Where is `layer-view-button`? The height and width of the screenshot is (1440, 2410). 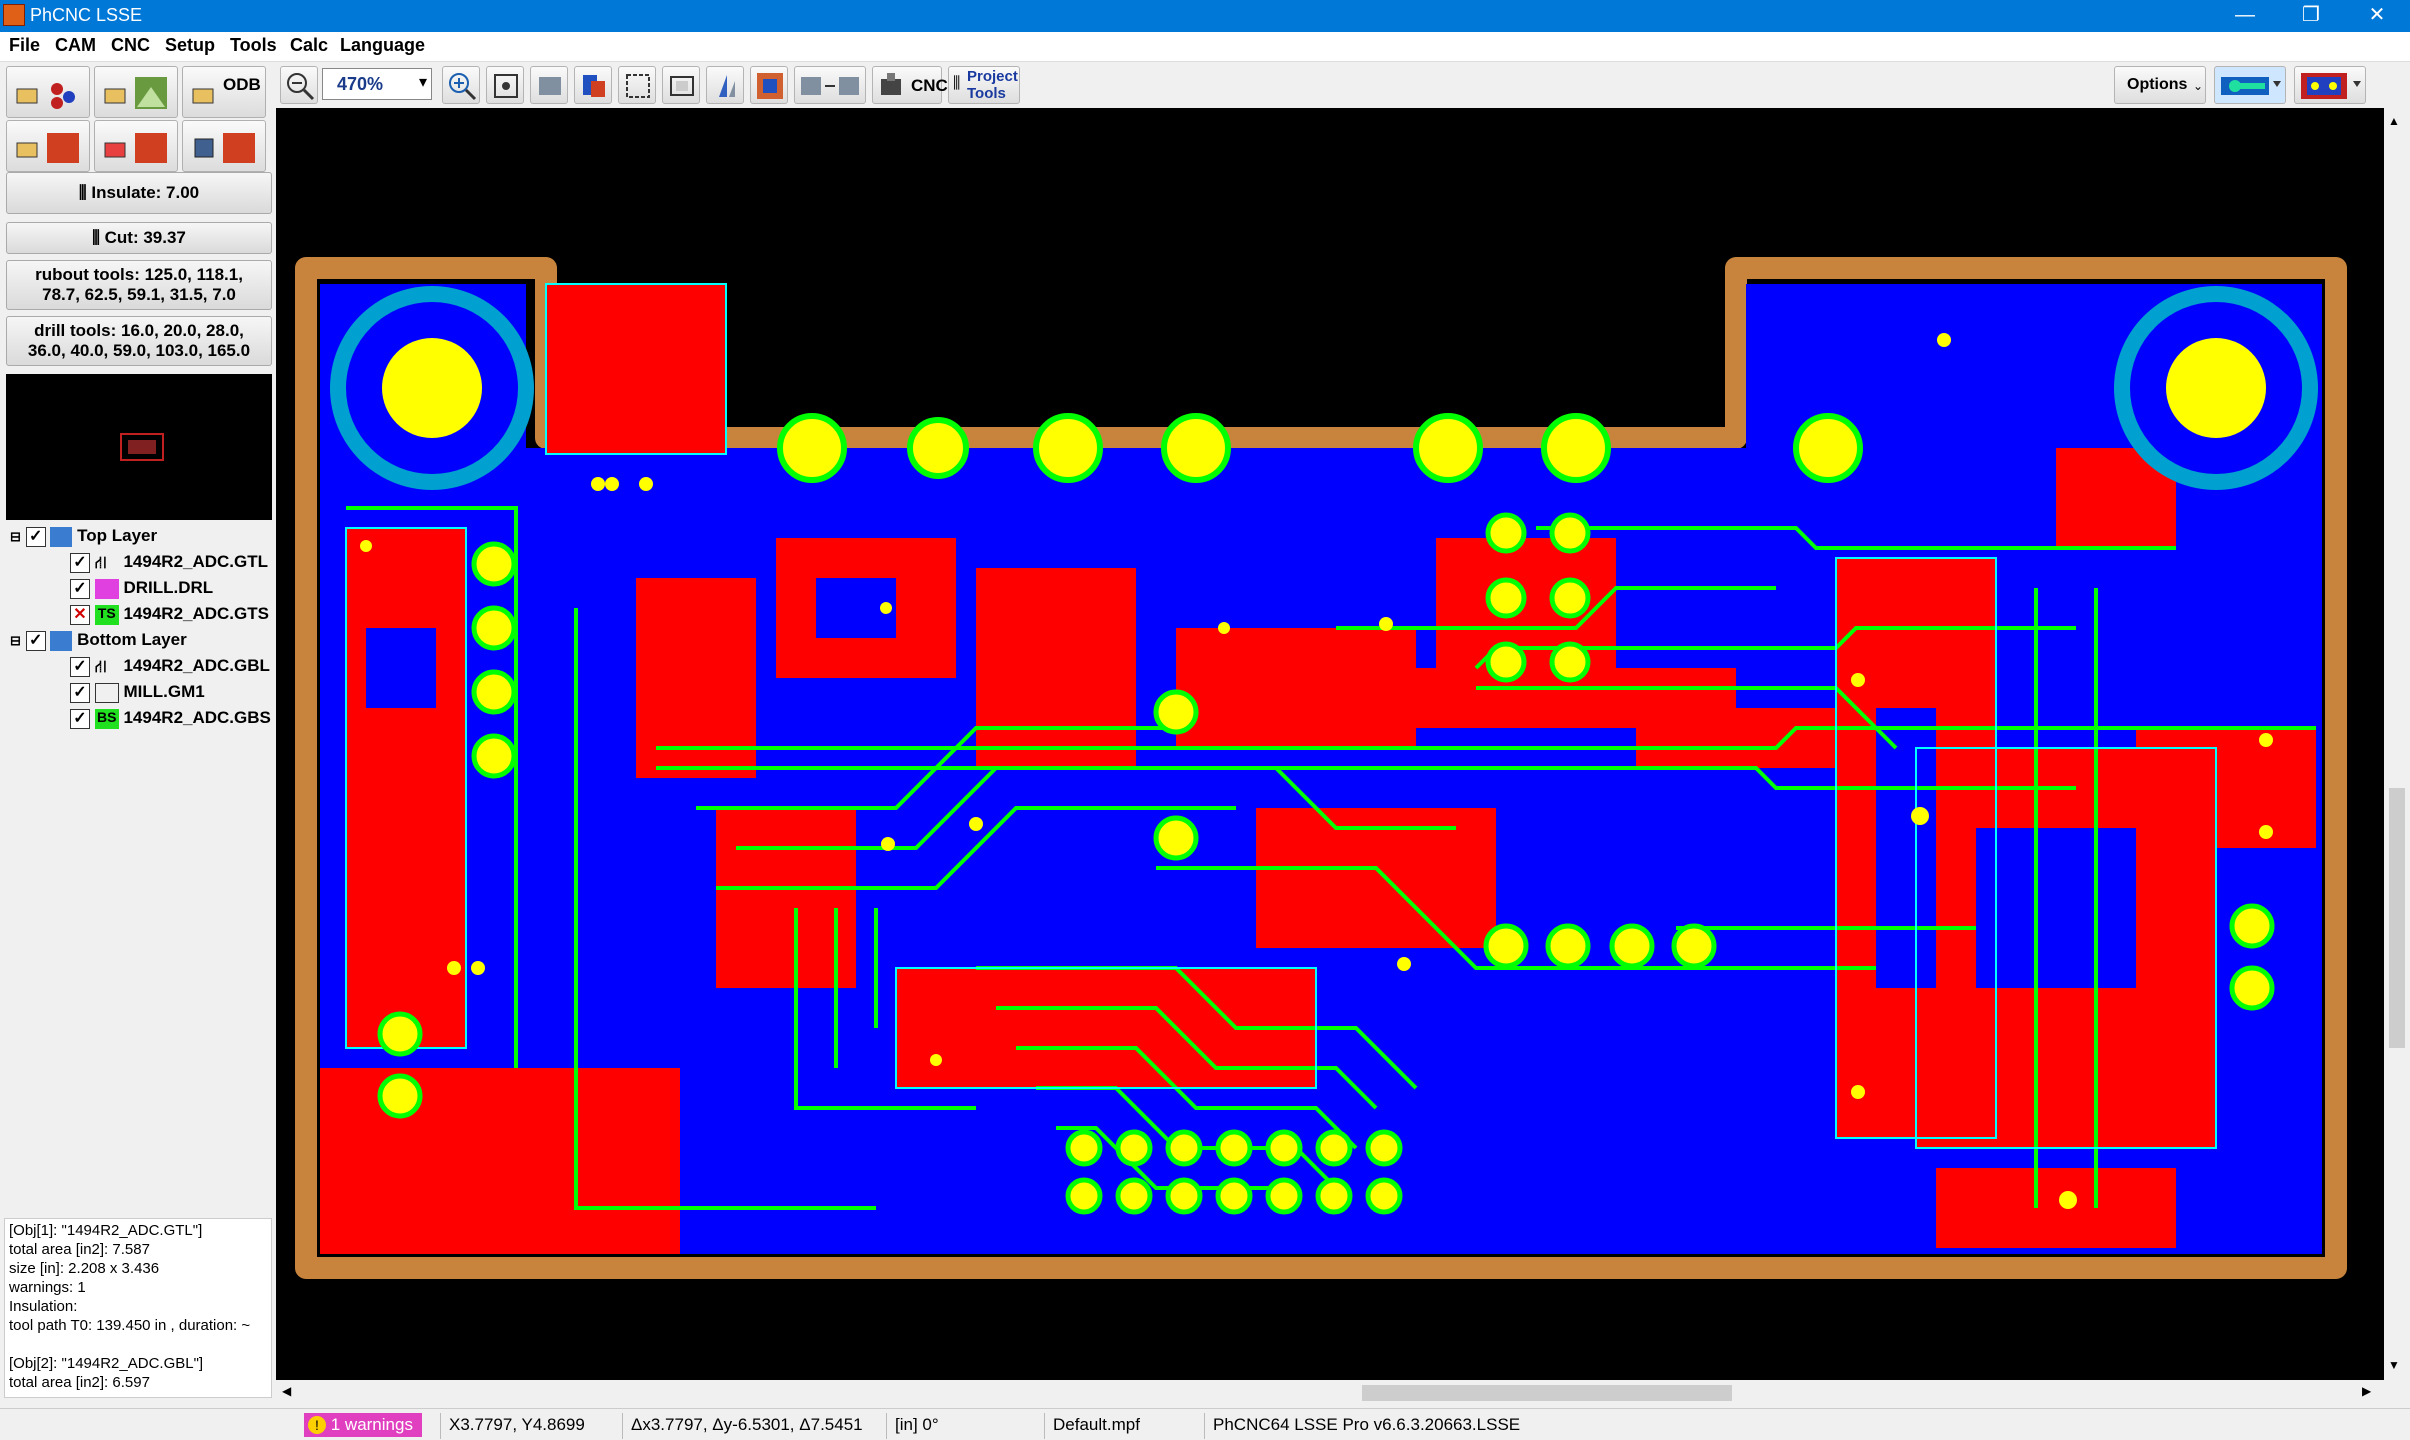 layer-view-button is located at coordinates (593, 85).